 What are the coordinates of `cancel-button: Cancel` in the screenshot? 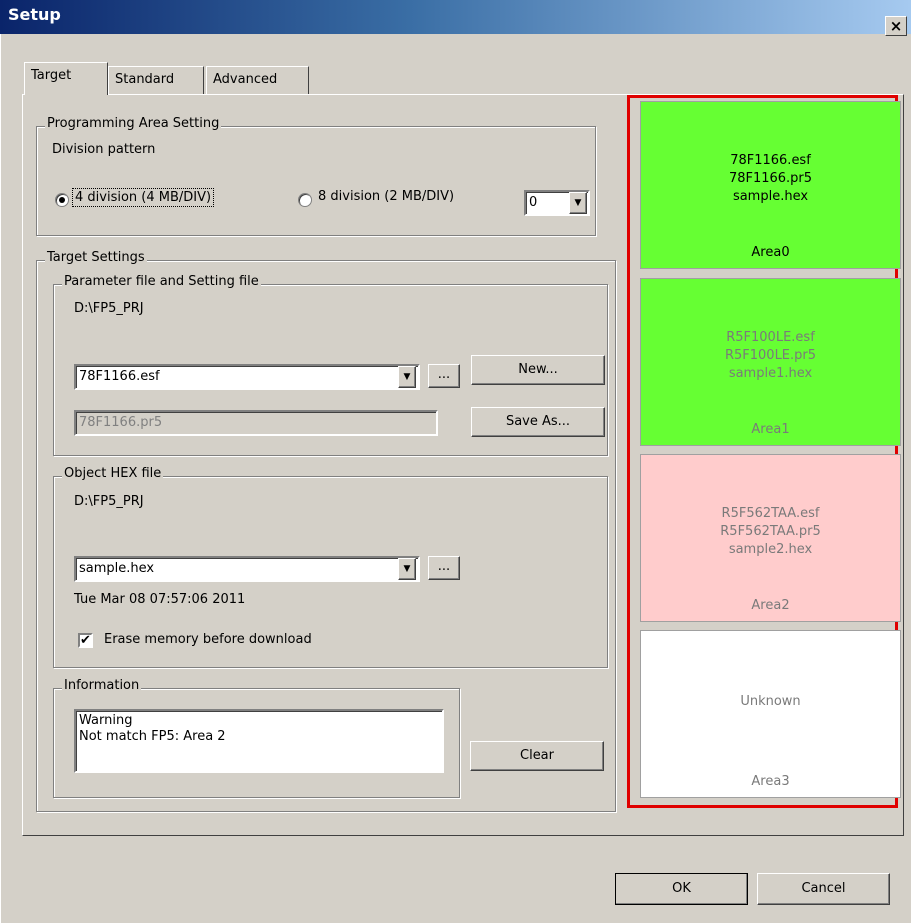 It's located at (823, 889).